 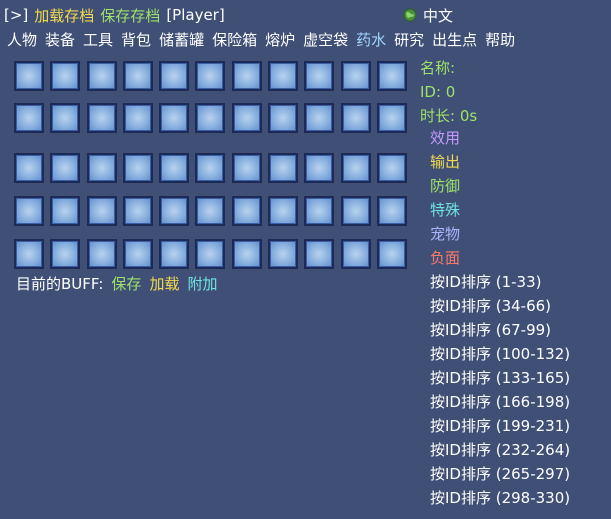 What do you see at coordinates (445, 162) in the screenshot?
I see `category-item: 输出` at bounding box center [445, 162].